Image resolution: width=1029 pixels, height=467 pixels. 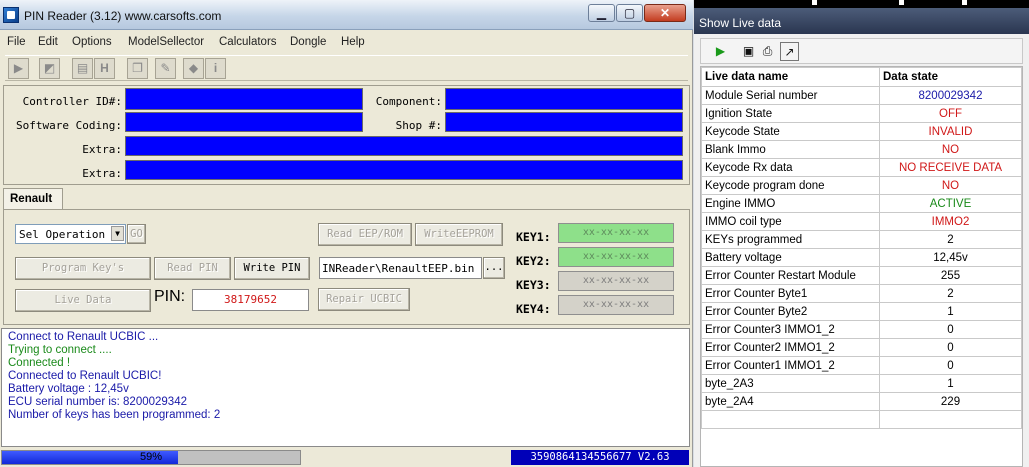 I want to click on live-toolbar: ▶ ▣ ⎙ ↗, so click(x=861, y=51).